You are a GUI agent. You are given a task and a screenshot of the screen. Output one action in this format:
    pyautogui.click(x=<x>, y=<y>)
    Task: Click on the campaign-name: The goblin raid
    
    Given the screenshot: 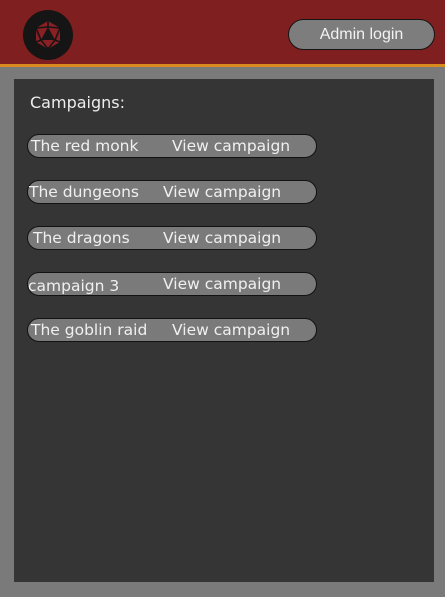 What is the action you would take?
    pyautogui.click(x=89, y=330)
    